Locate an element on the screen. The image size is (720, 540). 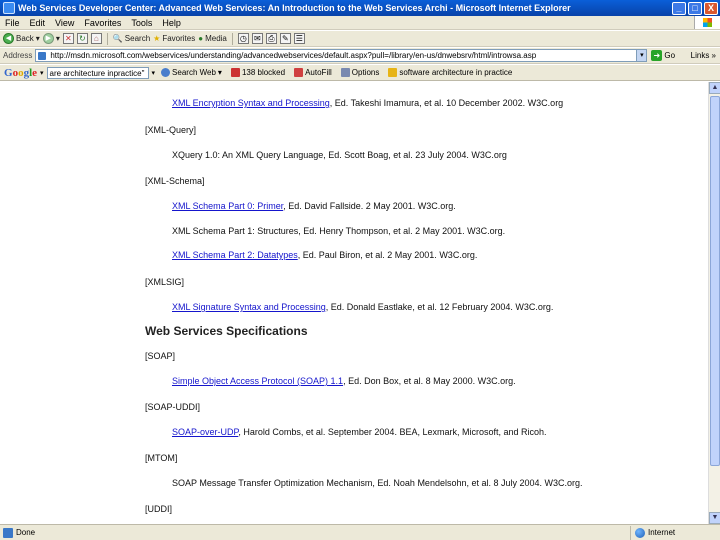
query-term-button: software architecture in practice is located at coordinates (450, 72).